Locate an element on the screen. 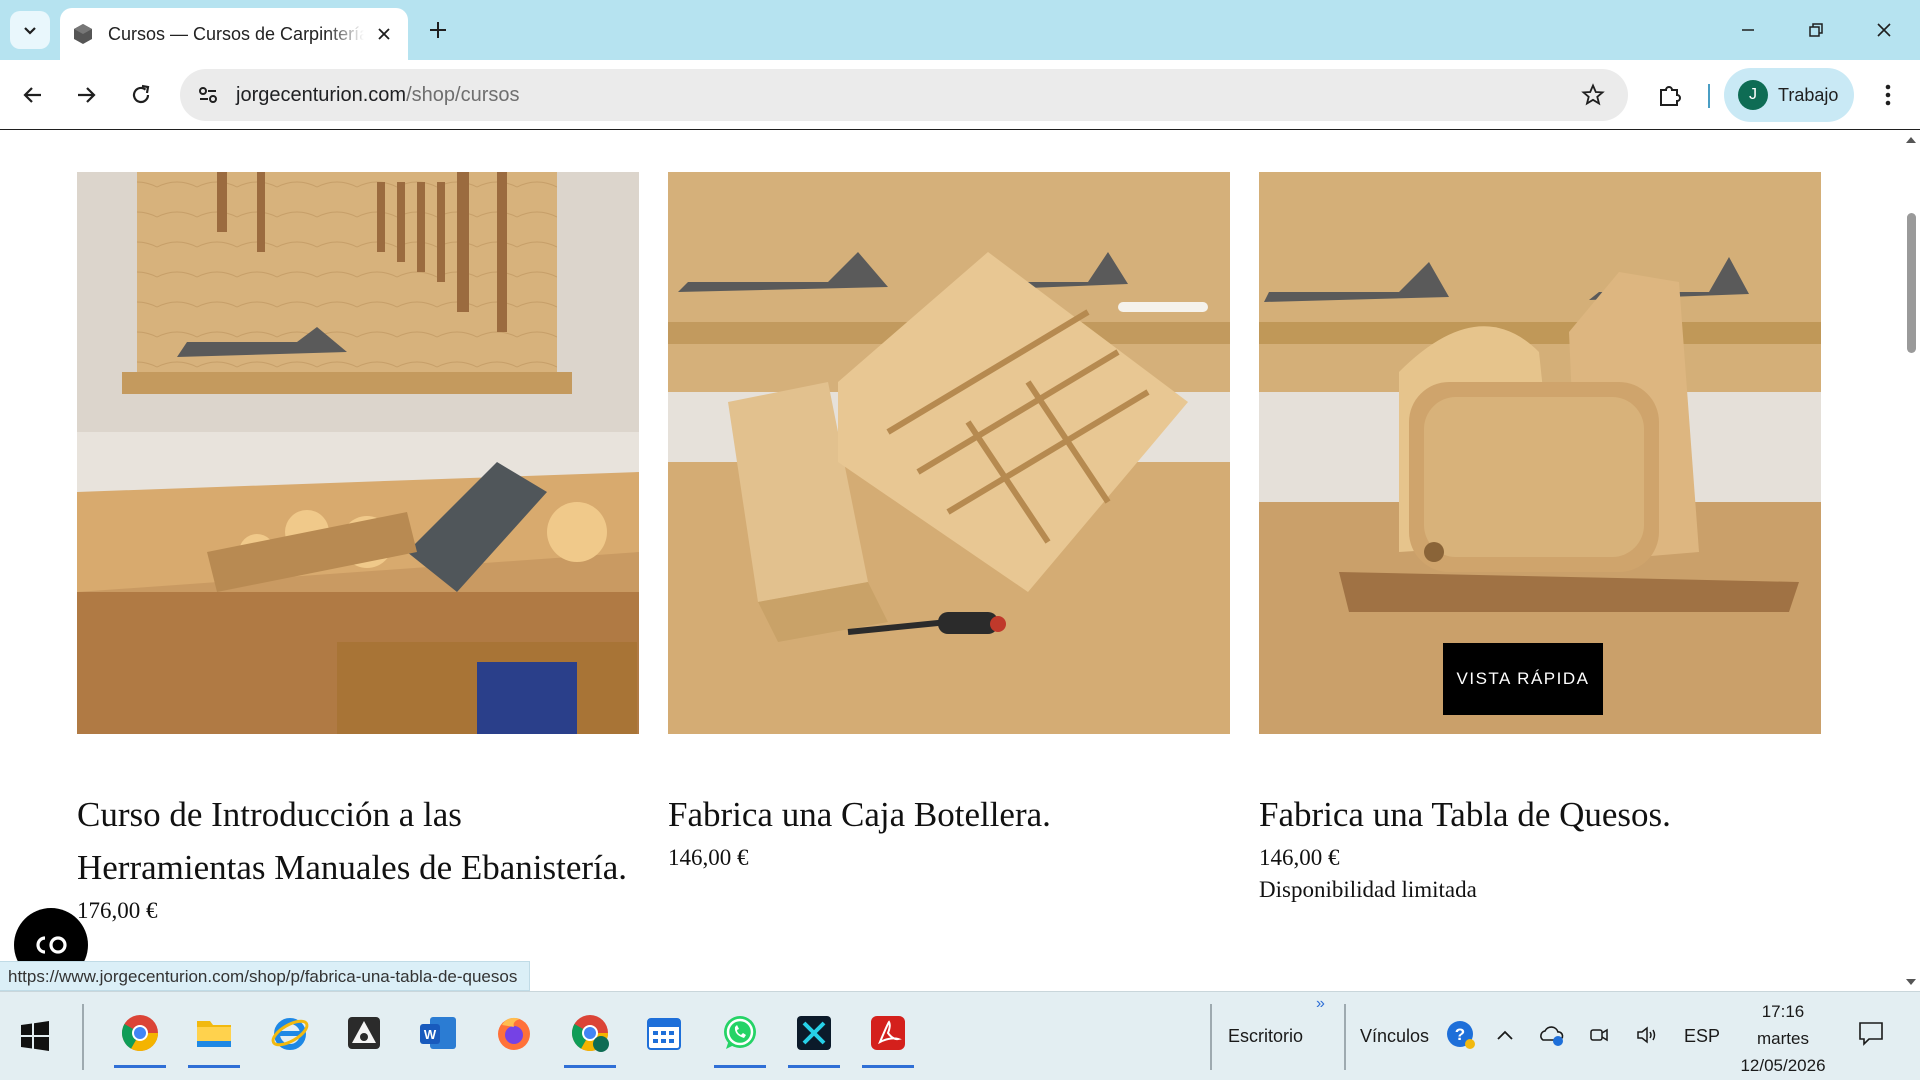  plus-icon is located at coordinates (438, 30).